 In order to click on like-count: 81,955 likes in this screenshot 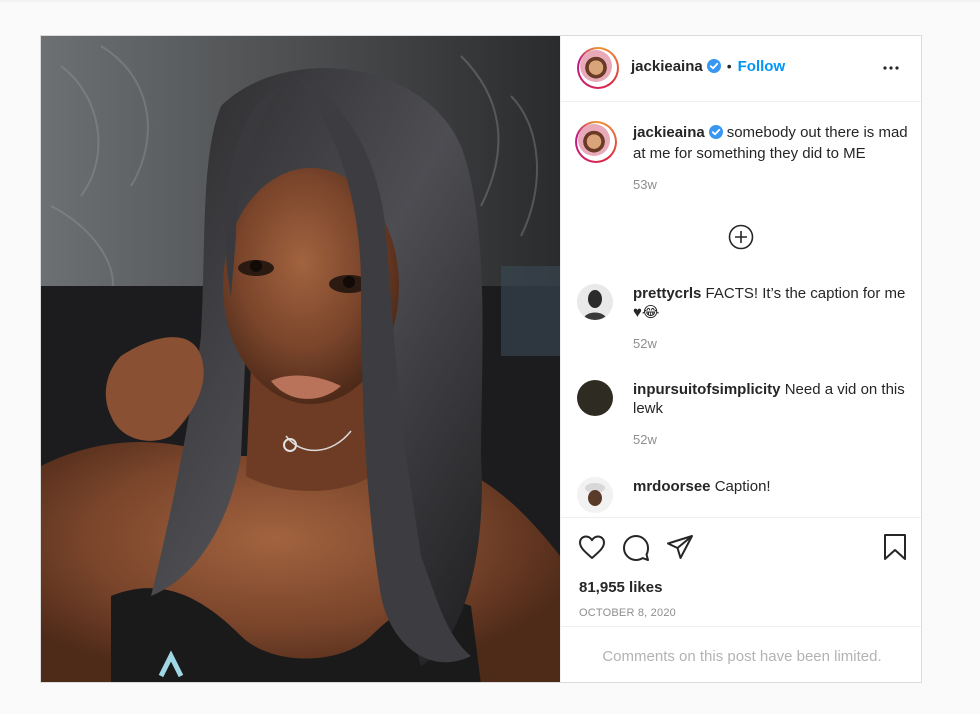, I will do `click(620, 587)`.